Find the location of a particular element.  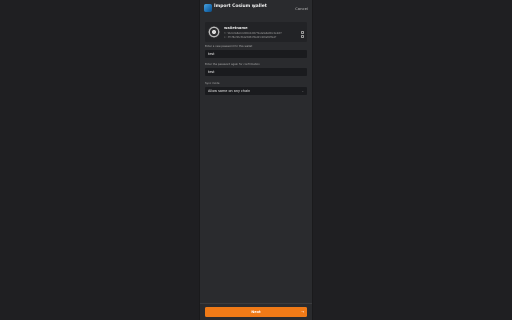

wallet-name: walletname is located at coordinates (236, 28).